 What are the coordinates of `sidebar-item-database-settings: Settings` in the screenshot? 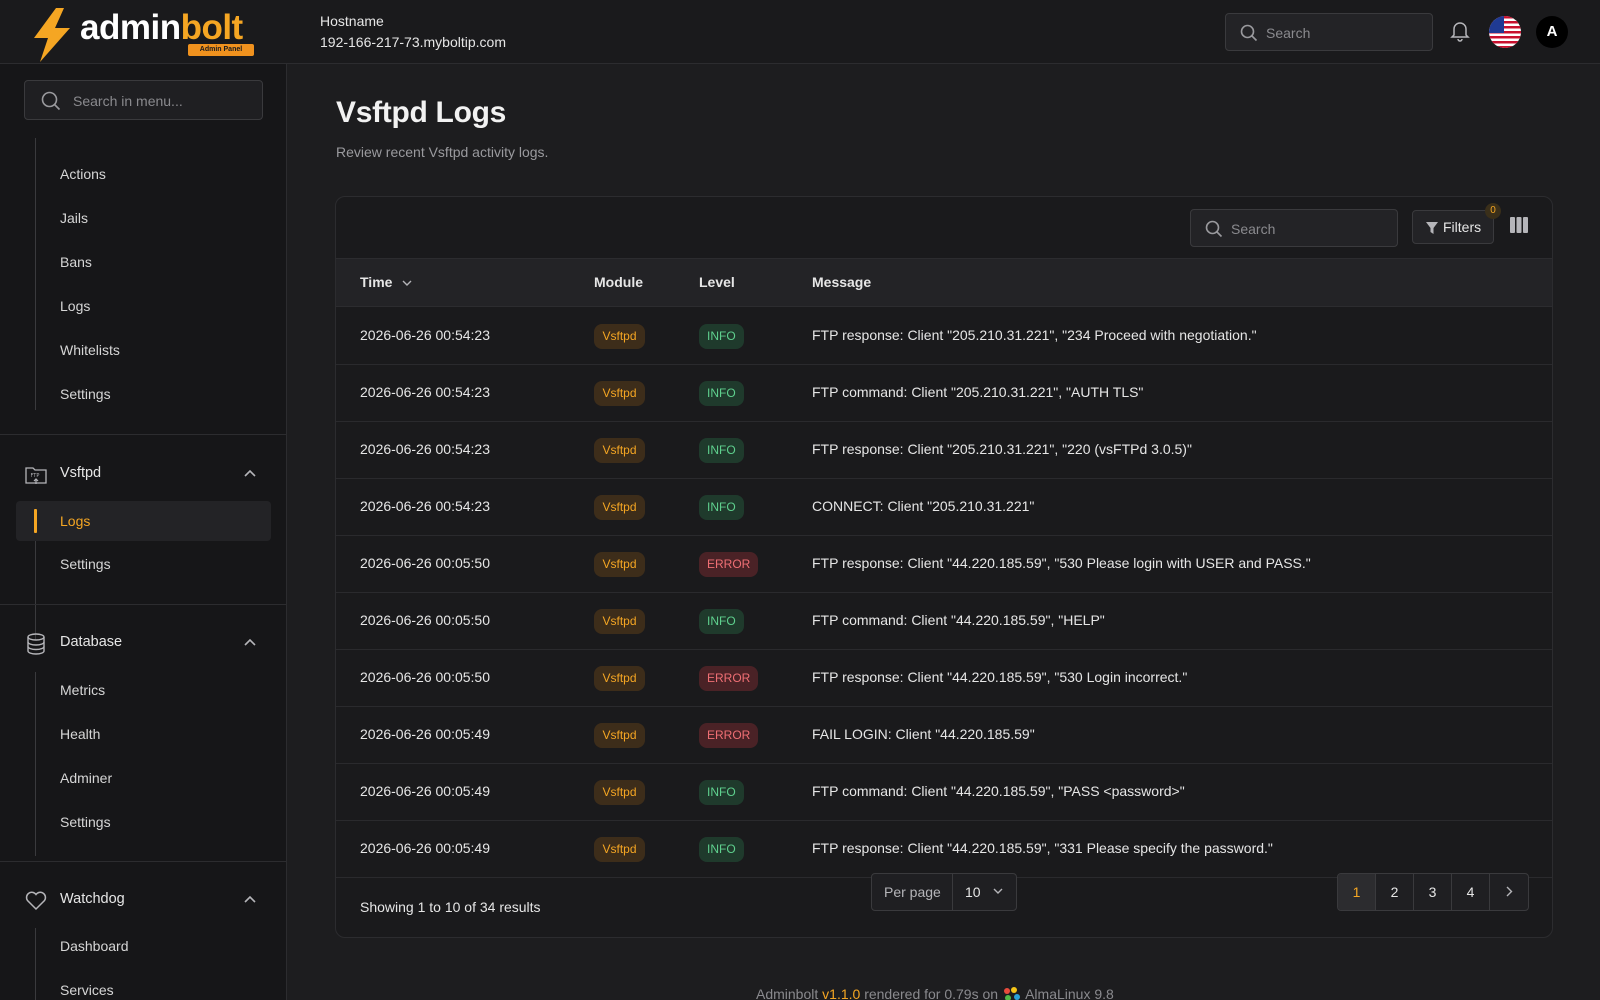 It's located at (85, 822).